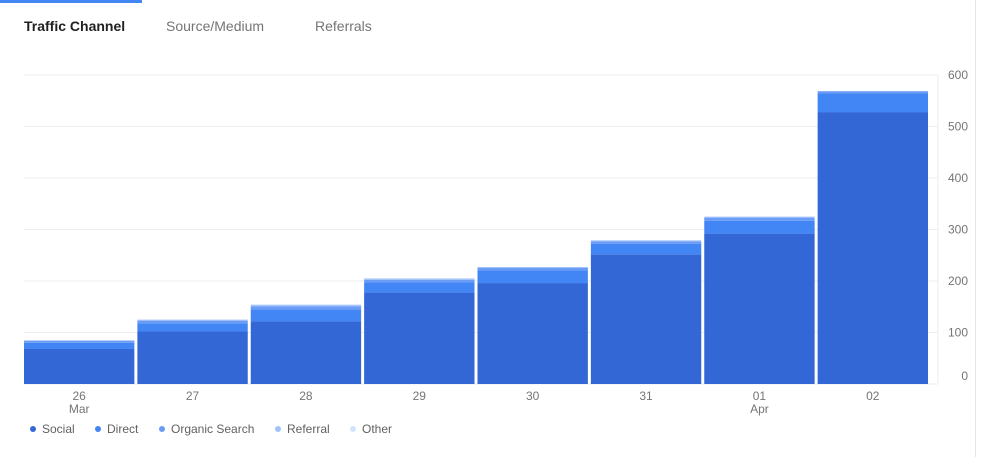 The width and height of the screenshot is (993, 457). I want to click on legend-item-organic-search: Organic Search, so click(206, 429).